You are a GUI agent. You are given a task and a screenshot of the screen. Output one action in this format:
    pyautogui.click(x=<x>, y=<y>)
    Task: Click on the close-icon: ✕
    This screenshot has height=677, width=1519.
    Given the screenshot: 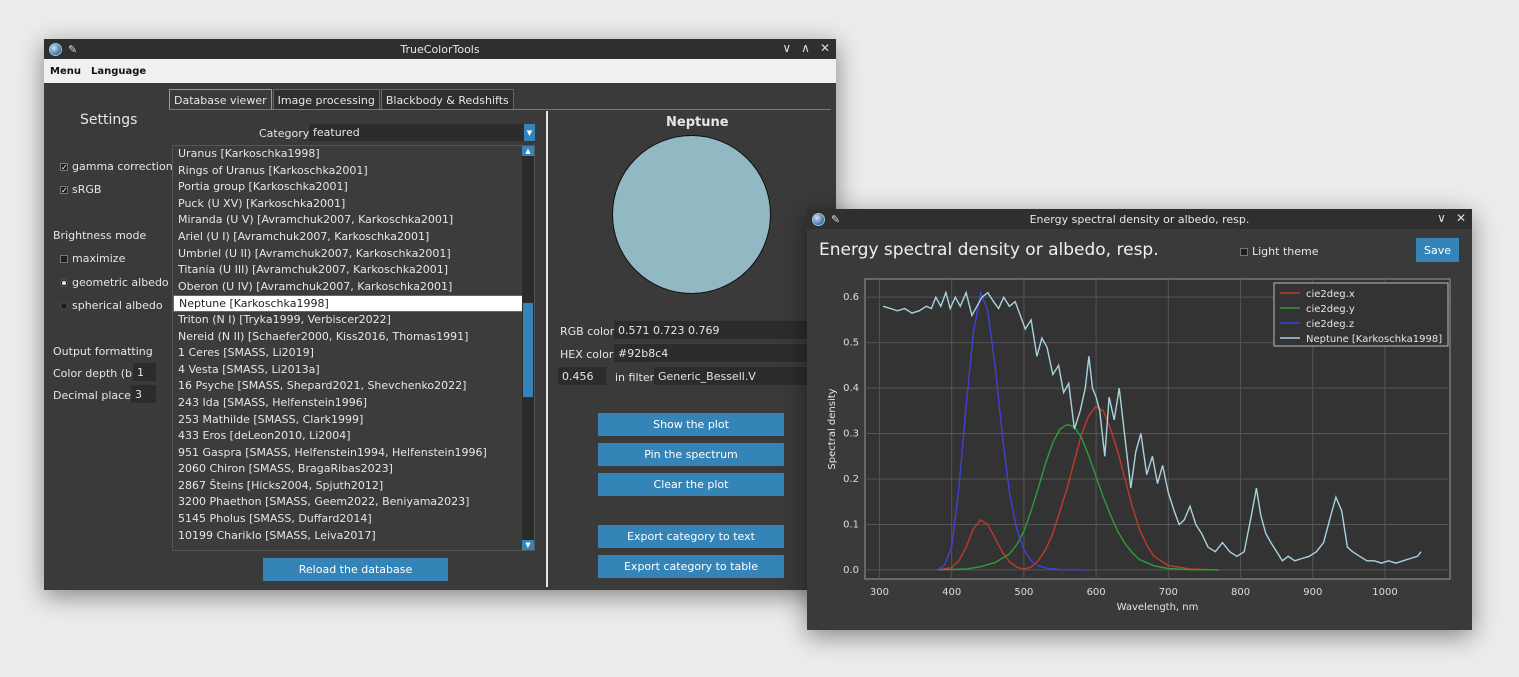 What is the action you would take?
    pyautogui.click(x=825, y=48)
    